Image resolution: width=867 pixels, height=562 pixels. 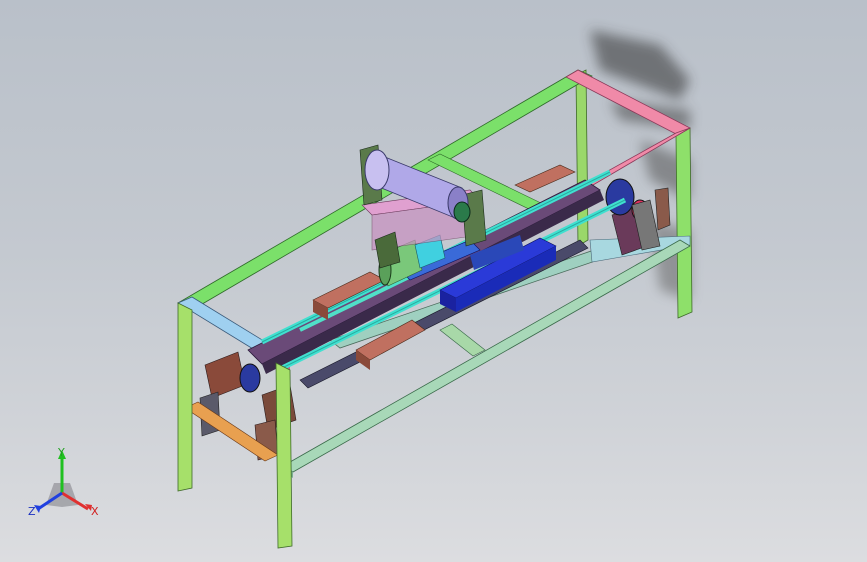 I want to click on x-axis-label: X, so click(x=95, y=511).